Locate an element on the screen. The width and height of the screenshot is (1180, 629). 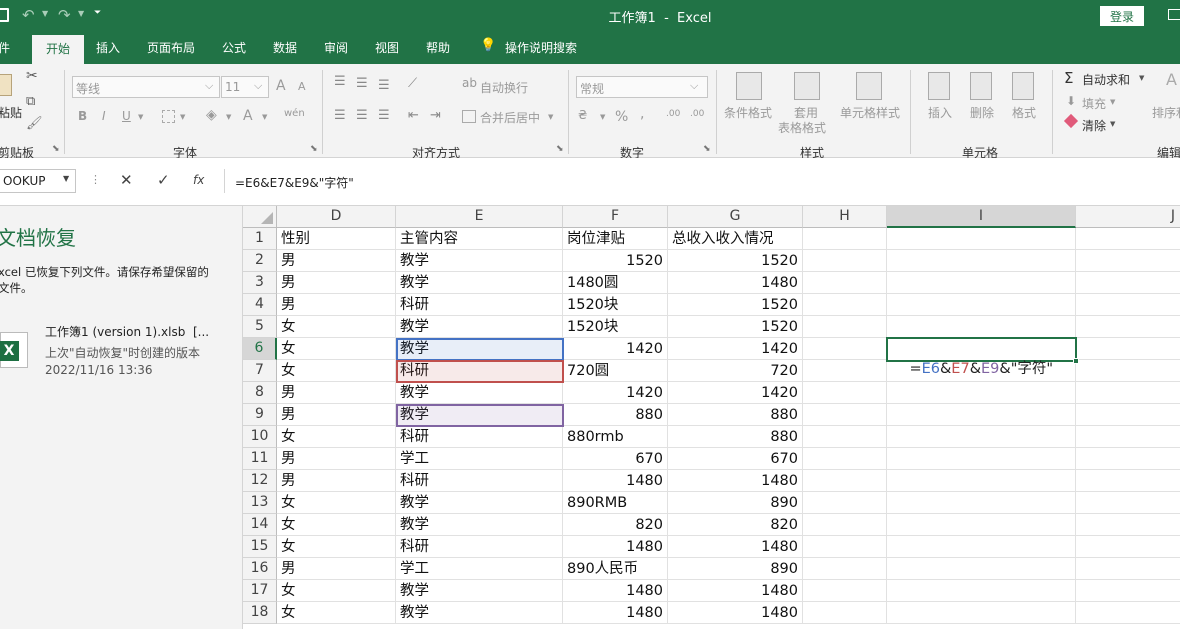
row-header: 11 is located at coordinates (260, 459).